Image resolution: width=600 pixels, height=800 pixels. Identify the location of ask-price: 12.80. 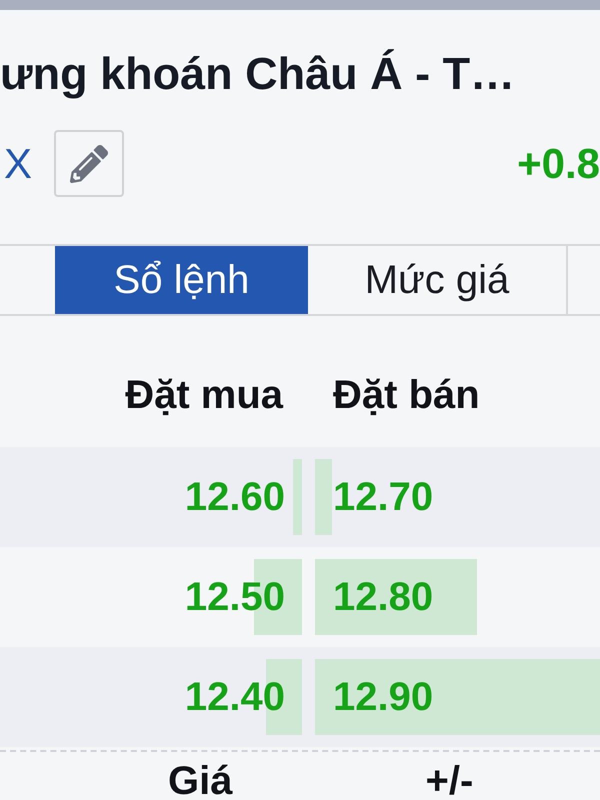
(383, 597).